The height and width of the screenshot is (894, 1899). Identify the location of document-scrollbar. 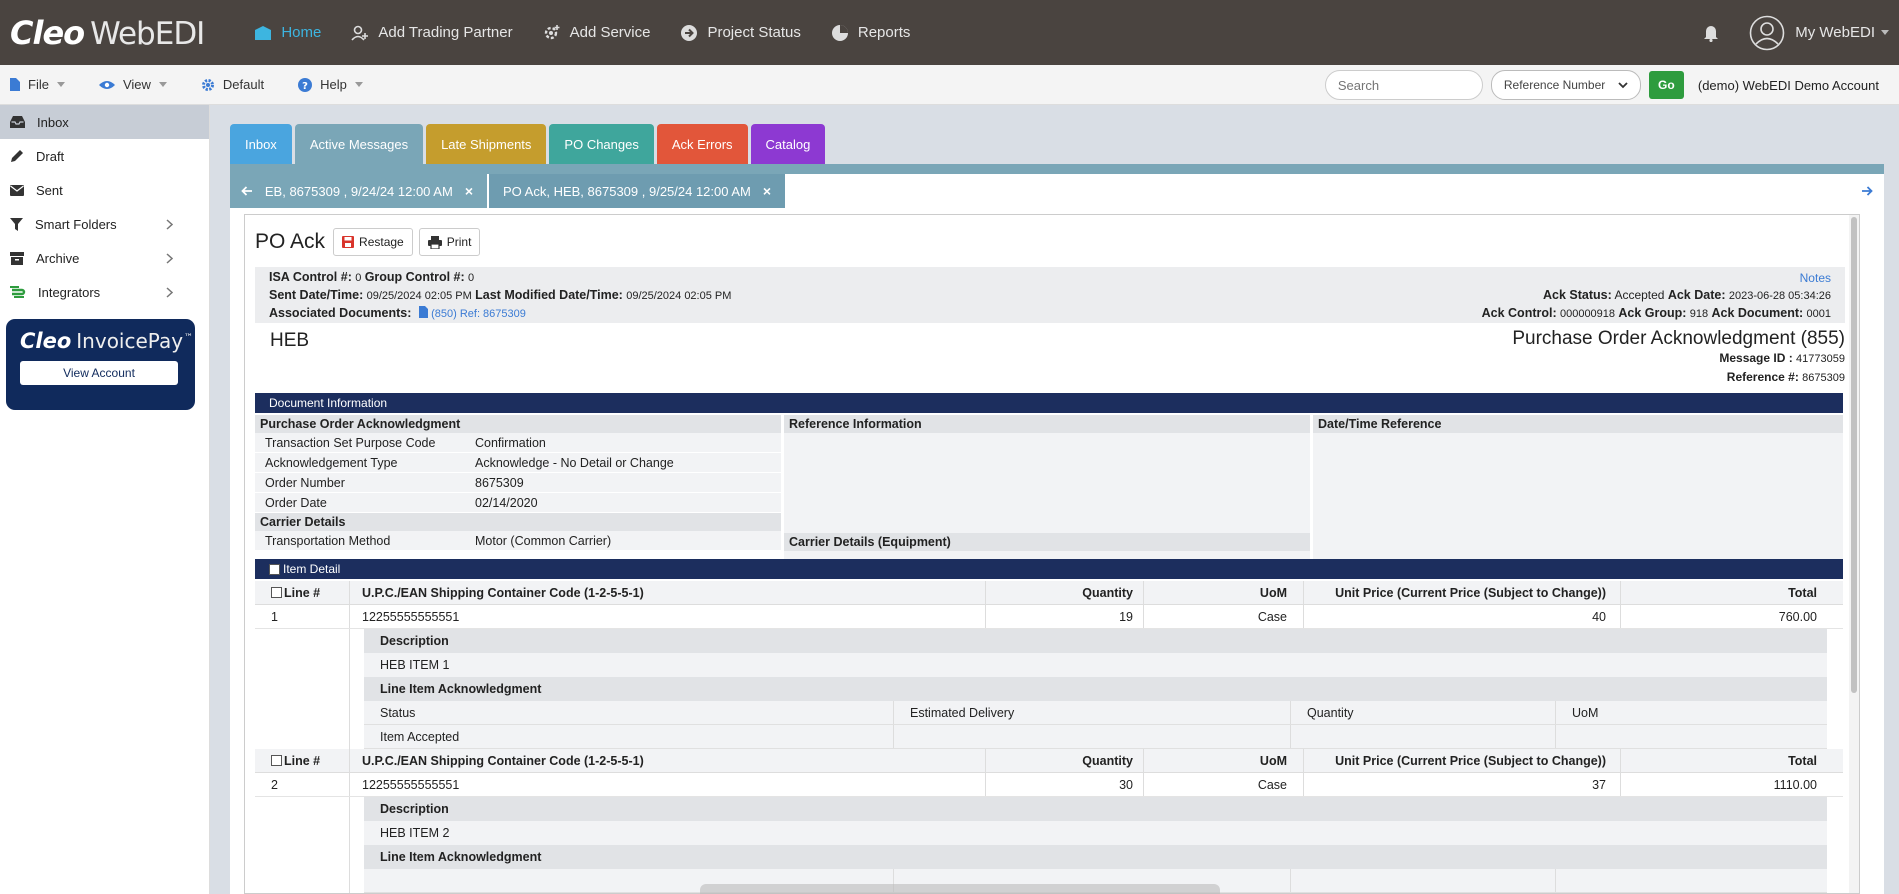
(1854, 554).